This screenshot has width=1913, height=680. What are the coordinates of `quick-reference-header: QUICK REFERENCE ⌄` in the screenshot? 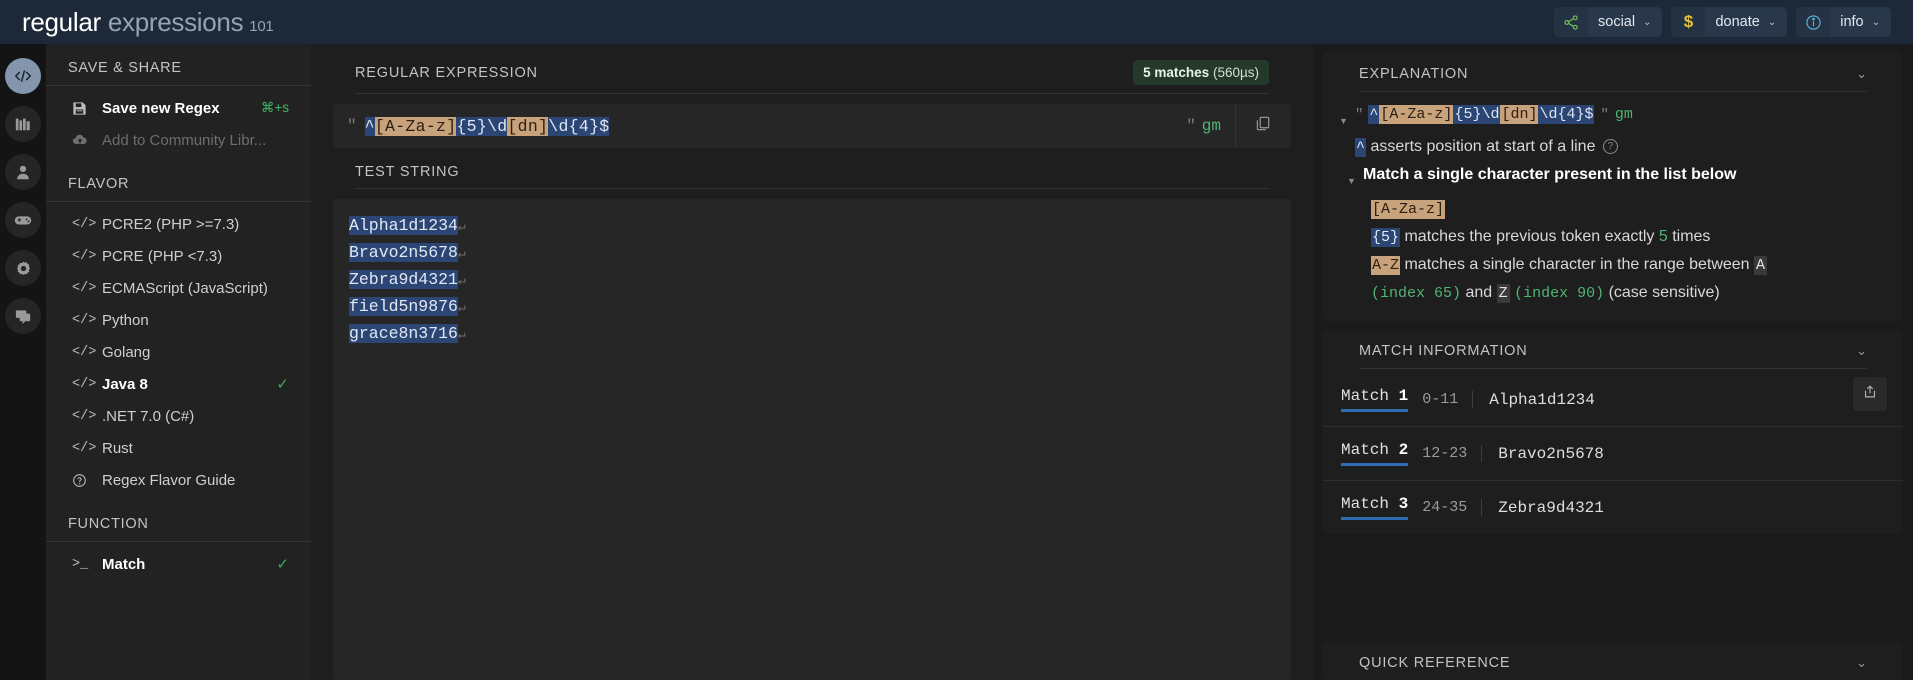 It's located at (1613, 660).